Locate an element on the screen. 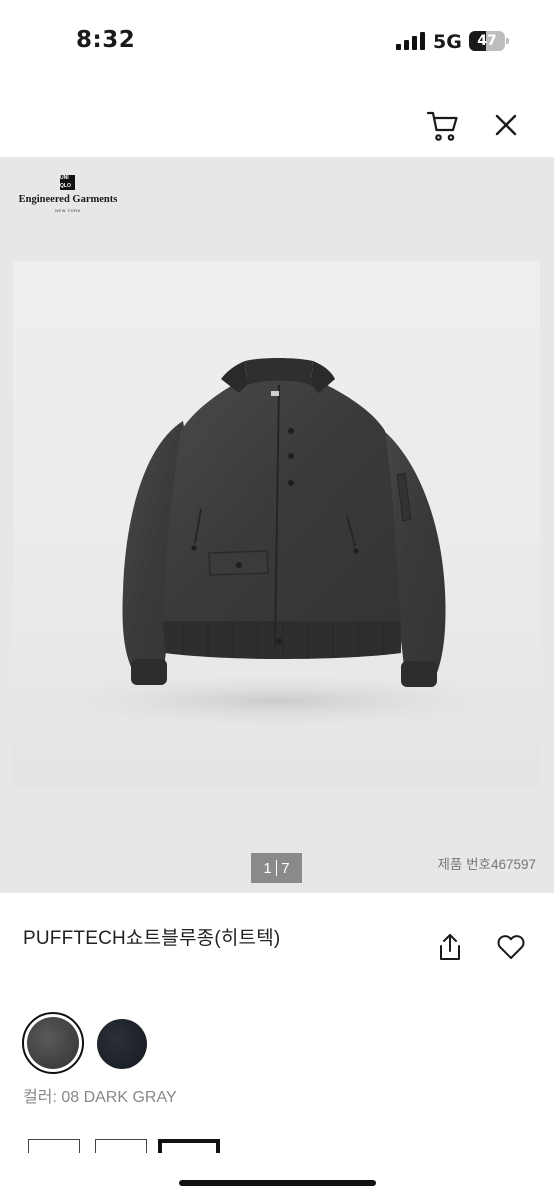 This screenshot has width=554, height=1200. battery-level-text: 47 is located at coordinates (487, 41).